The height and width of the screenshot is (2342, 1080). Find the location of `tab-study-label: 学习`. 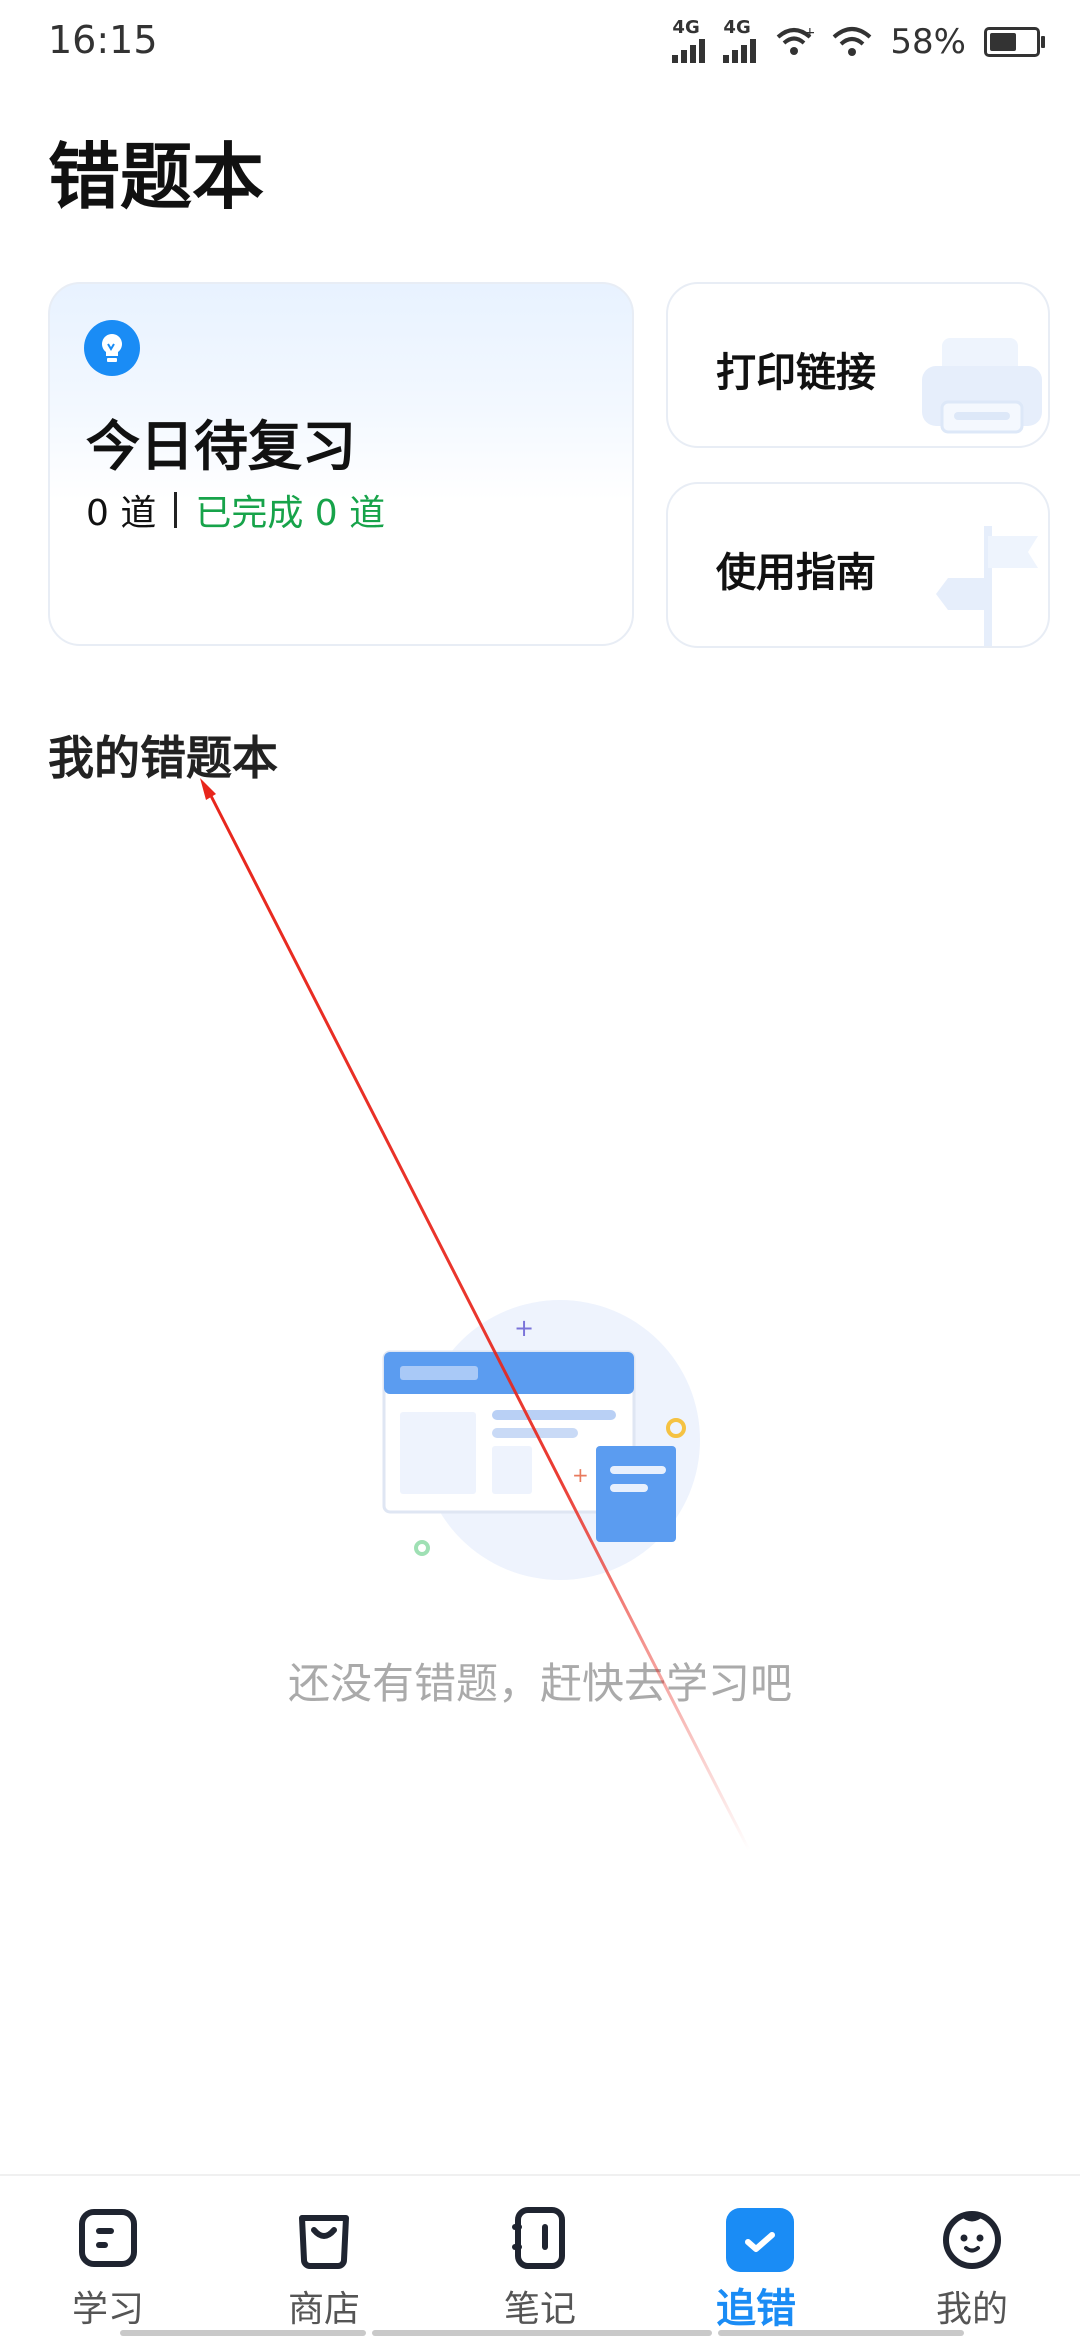

tab-study-label: 学习 is located at coordinates (107, 2309).